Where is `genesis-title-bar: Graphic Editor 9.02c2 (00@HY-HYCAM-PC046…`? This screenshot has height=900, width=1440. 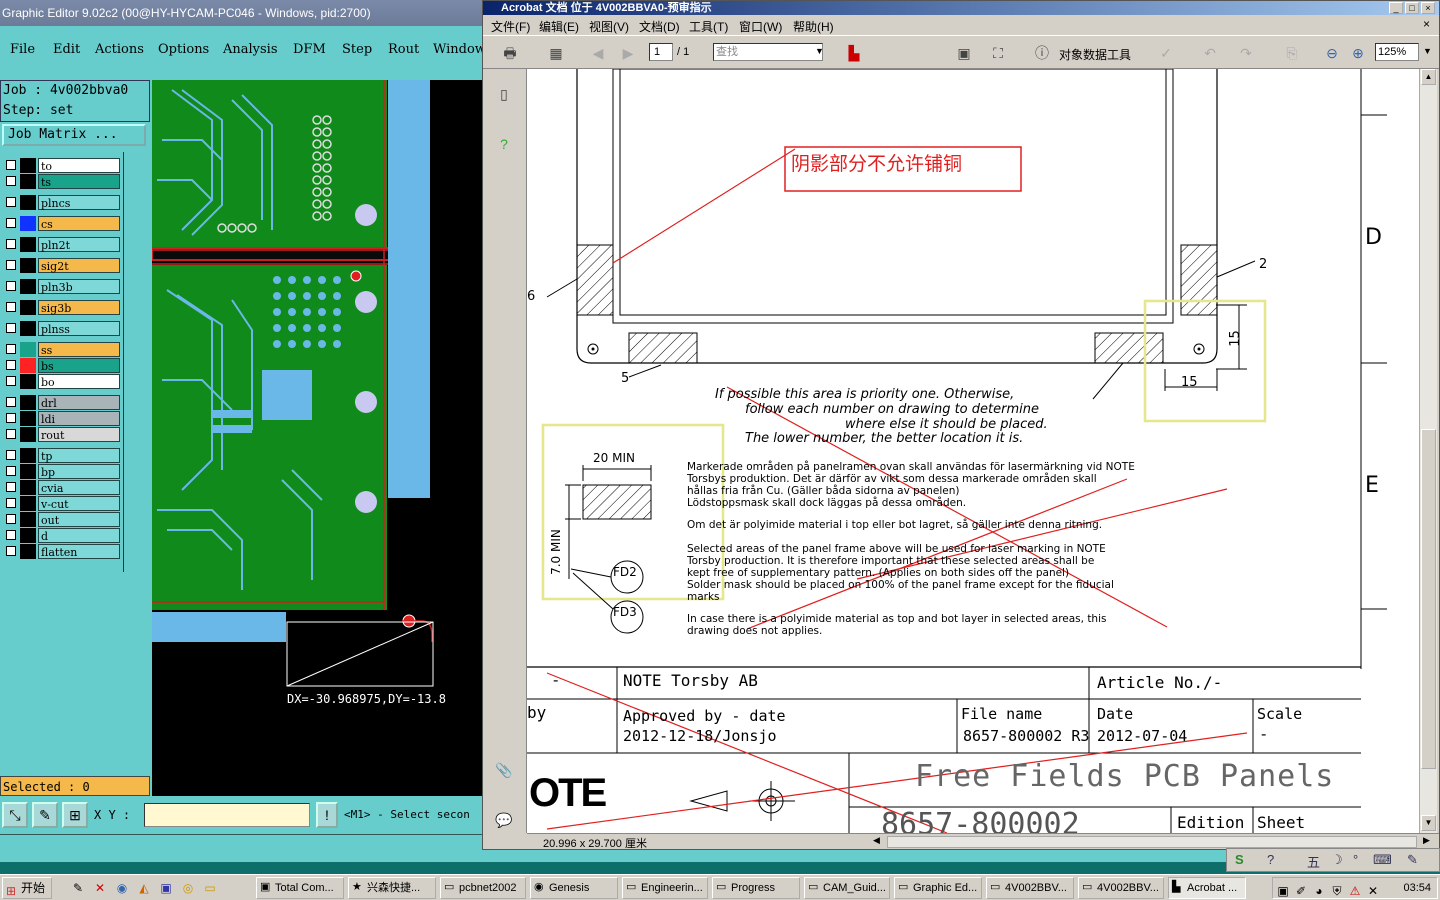 genesis-title-bar: Graphic Editor 9.02c2 (00@HY-HYCAM-PC046… is located at coordinates (241, 13).